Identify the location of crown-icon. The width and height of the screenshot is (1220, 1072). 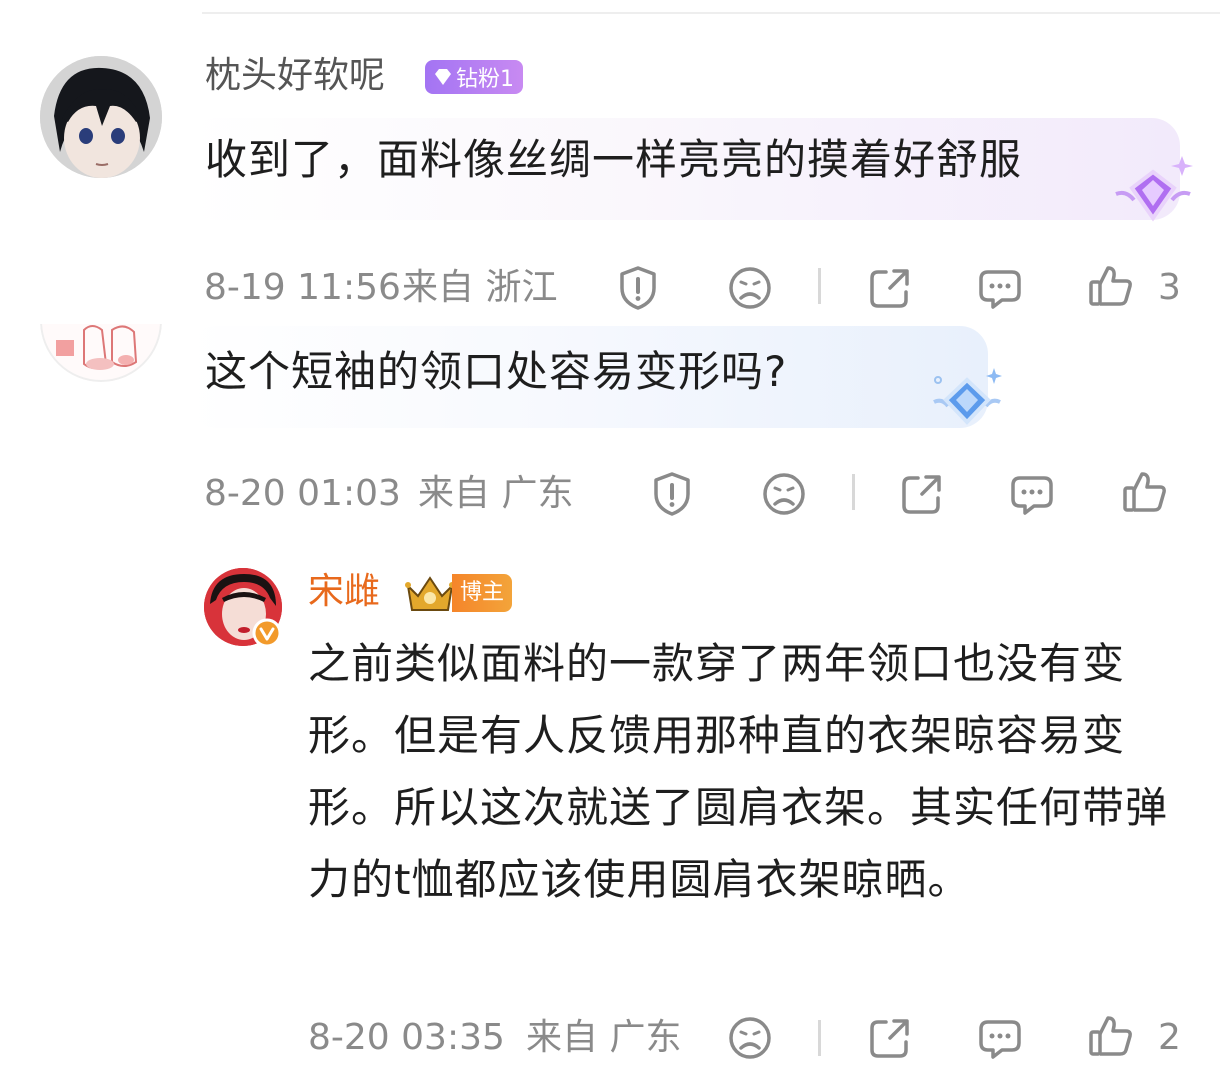
(430, 593).